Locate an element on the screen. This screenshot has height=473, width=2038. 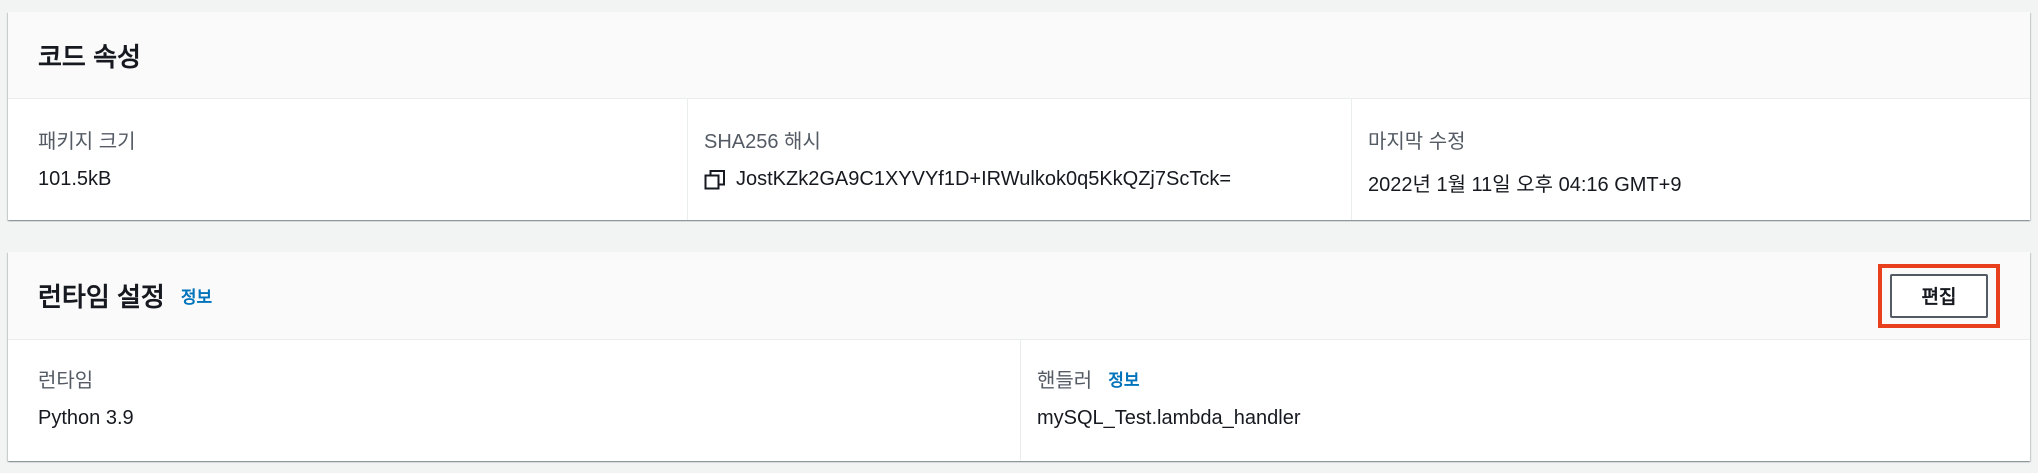
last-modified-column: 마지막 수정 2022년 1월 11일 오후 04:16 GMT+9 is located at coordinates (1690, 159).